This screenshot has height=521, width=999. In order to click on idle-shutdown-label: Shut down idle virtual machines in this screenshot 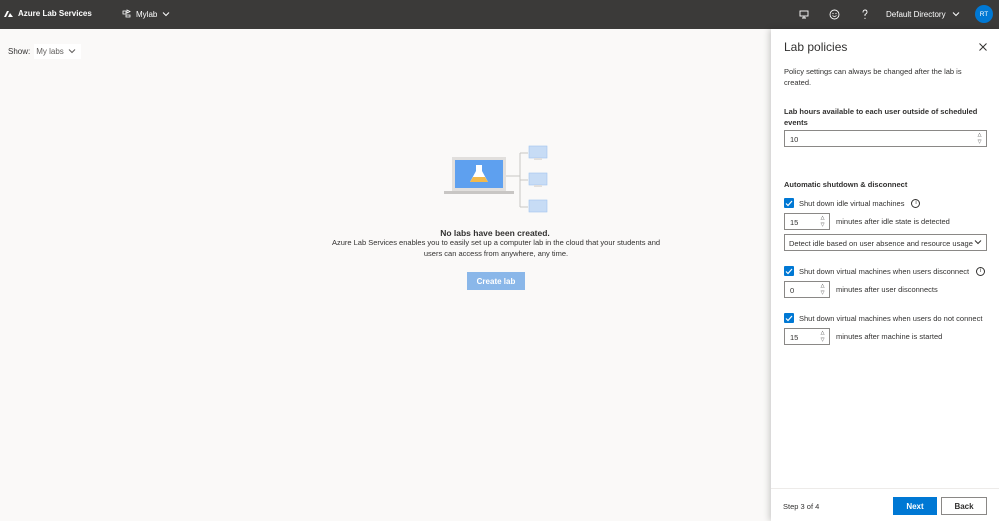, I will do `click(852, 203)`.